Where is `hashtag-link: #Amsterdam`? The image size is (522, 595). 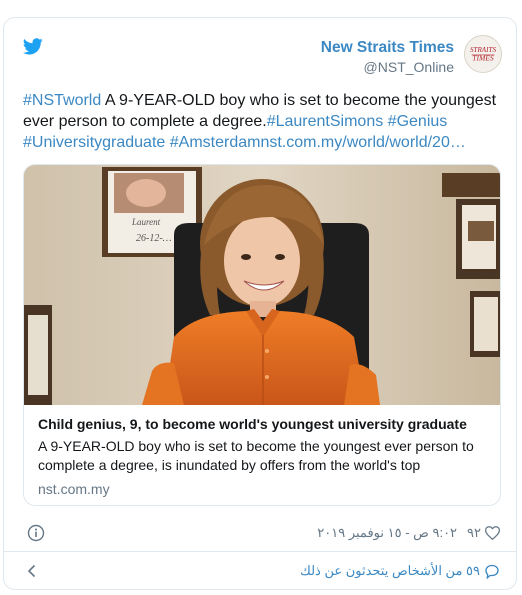
hashtag-link: #Amsterdam is located at coordinates (215, 142).